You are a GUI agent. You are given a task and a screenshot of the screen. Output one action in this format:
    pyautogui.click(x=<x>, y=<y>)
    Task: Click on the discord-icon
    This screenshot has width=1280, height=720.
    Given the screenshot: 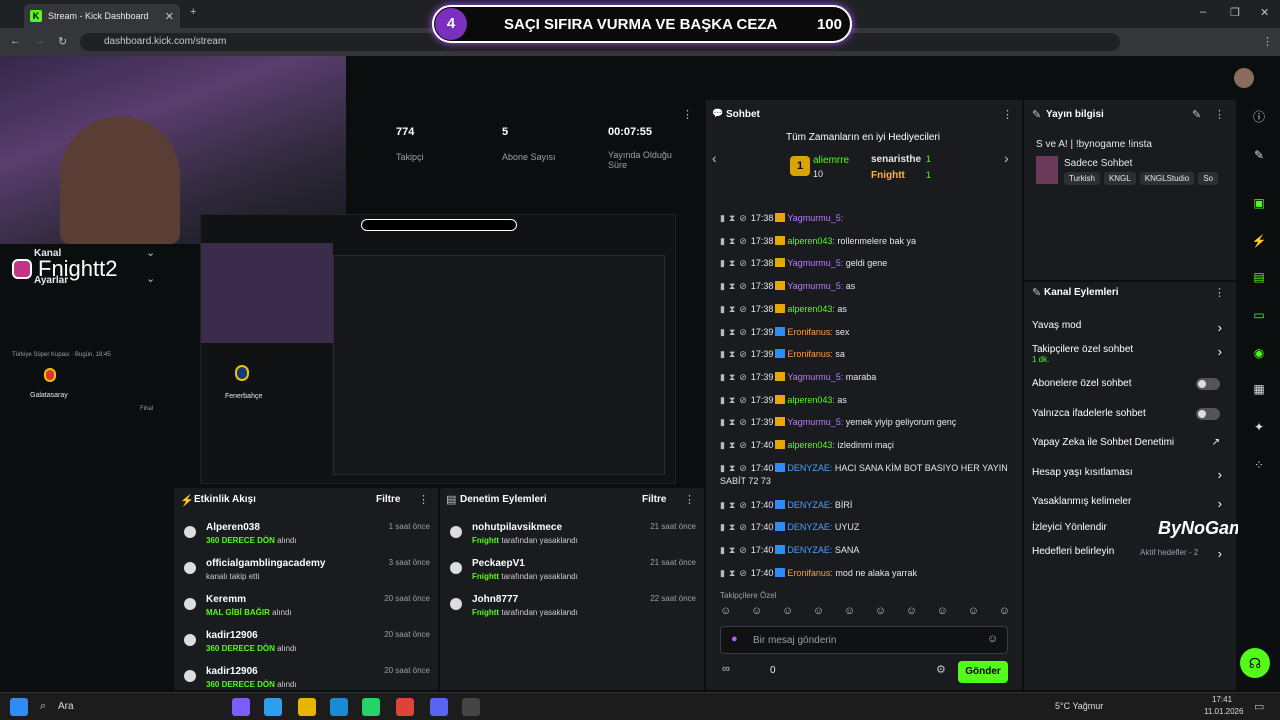 What is the action you would take?
    pyautogui.click(x=439, y=707)
    